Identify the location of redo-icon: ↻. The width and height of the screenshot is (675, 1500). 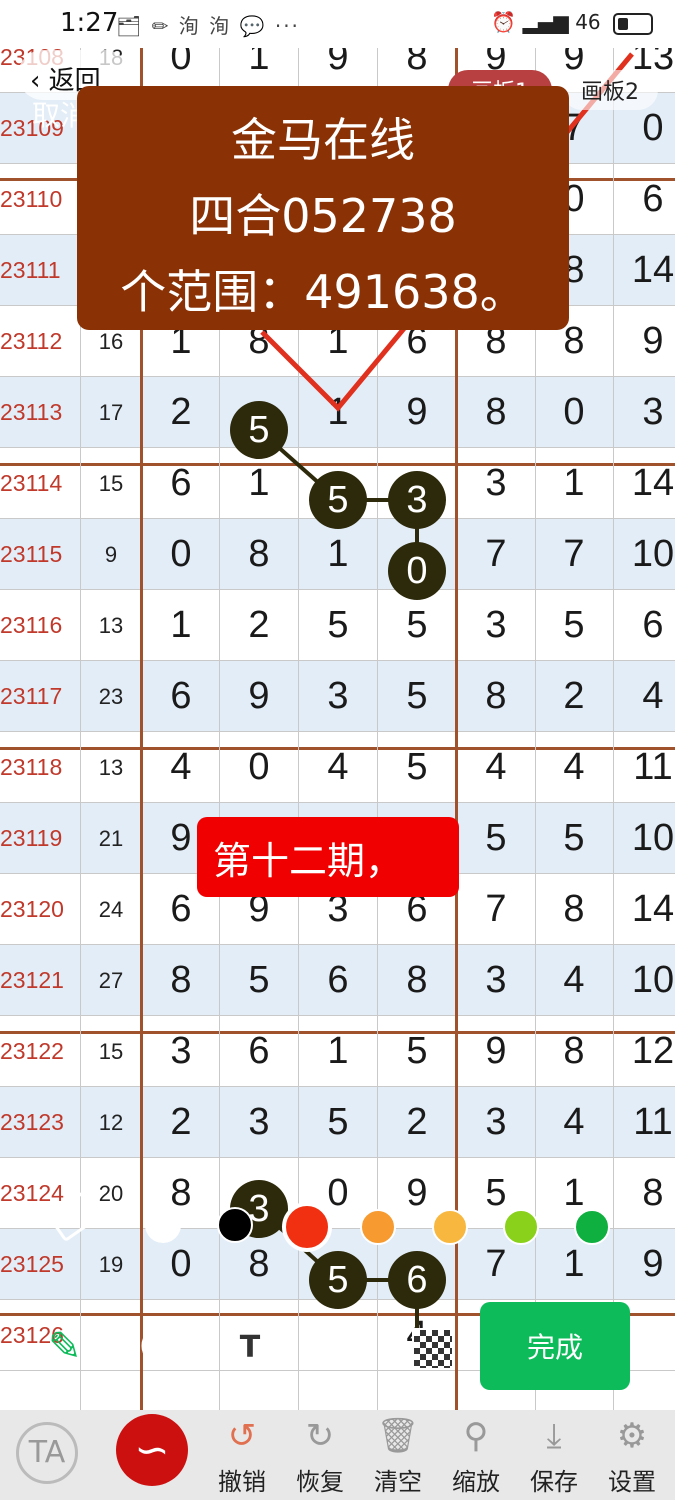
(320, 1436).